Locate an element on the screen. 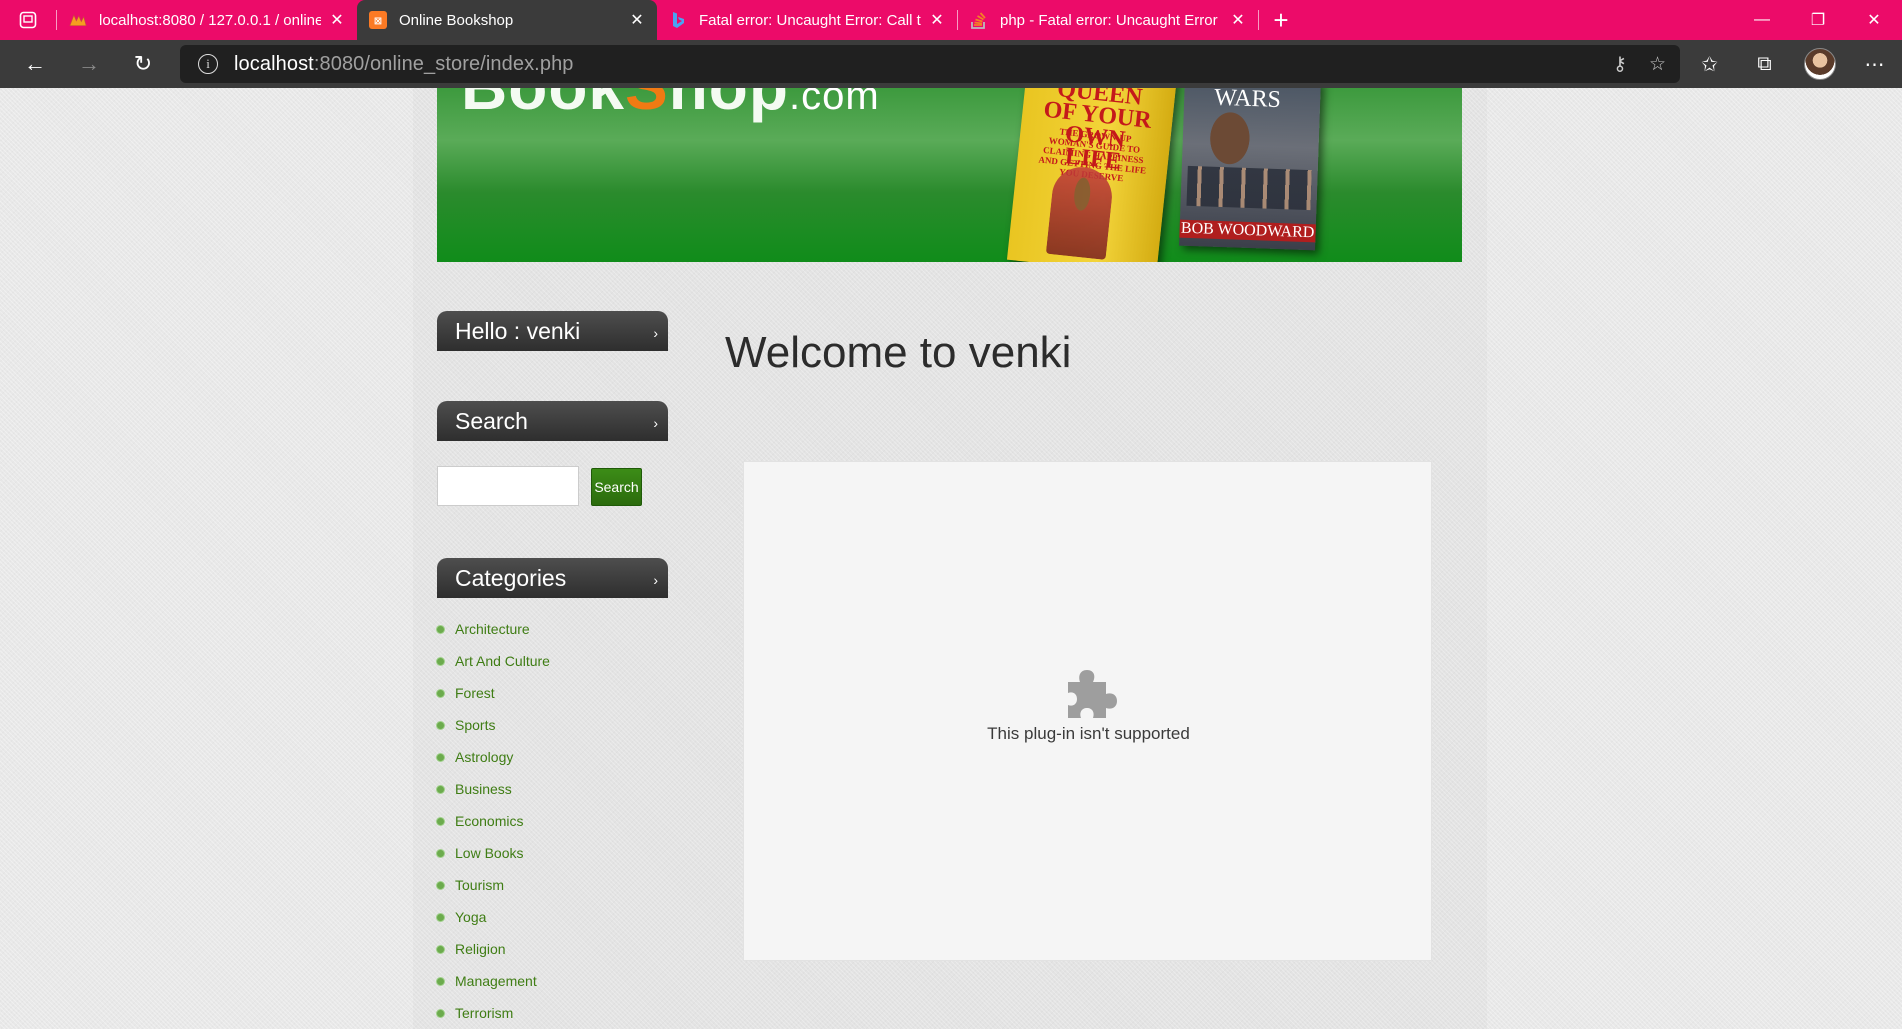 The image size is (1902, 1029). category-item: Yoga is located at coordinates (493, 917).